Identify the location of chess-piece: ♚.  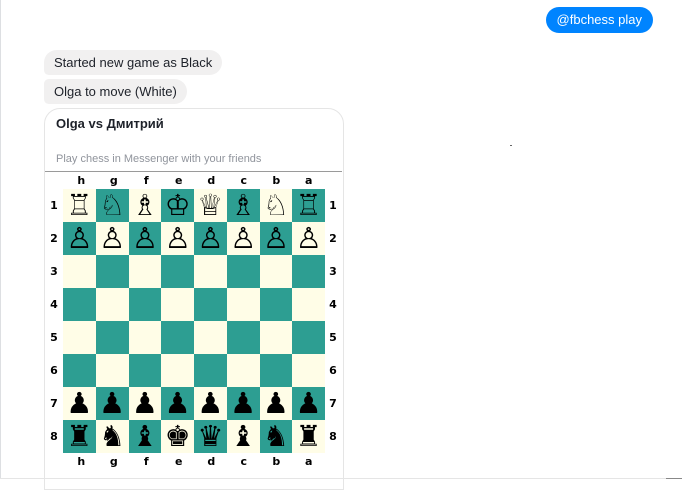
(178, 436).